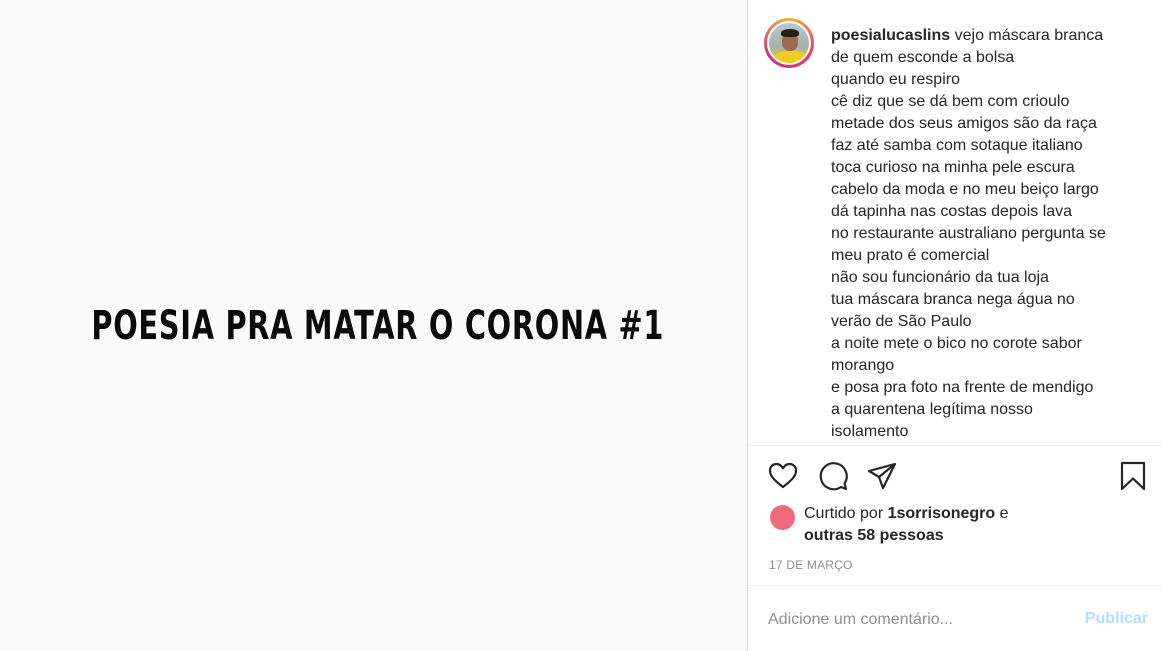 This screenshot has width=1162, height=651. Describe the element at coordinates (890, 35) in the screenshot. I see `author-username: poesialucaslins` at that location.